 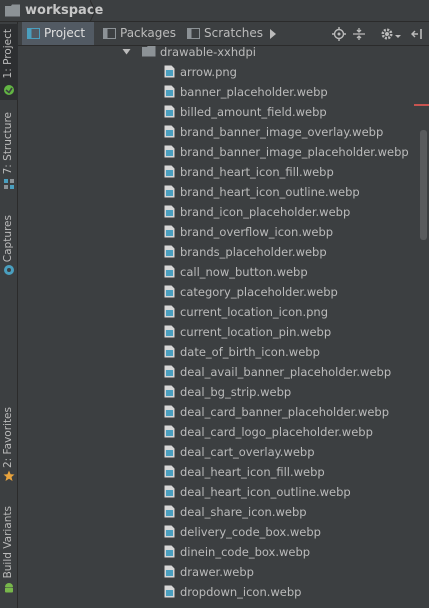 I want to click on file-row: date_of_birth_icon.webp, so click(x=218, y=352).